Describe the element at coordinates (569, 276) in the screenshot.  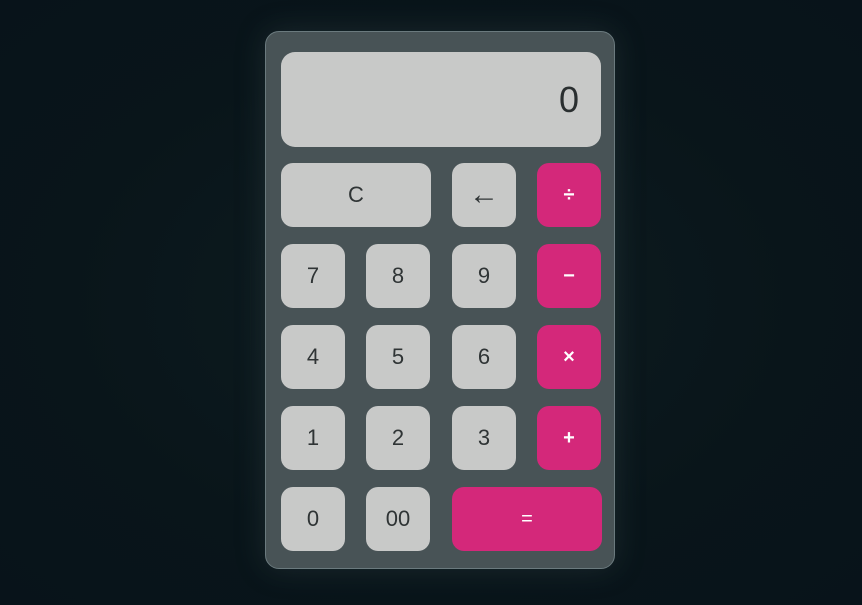
I see `minus-button: −` at that location.